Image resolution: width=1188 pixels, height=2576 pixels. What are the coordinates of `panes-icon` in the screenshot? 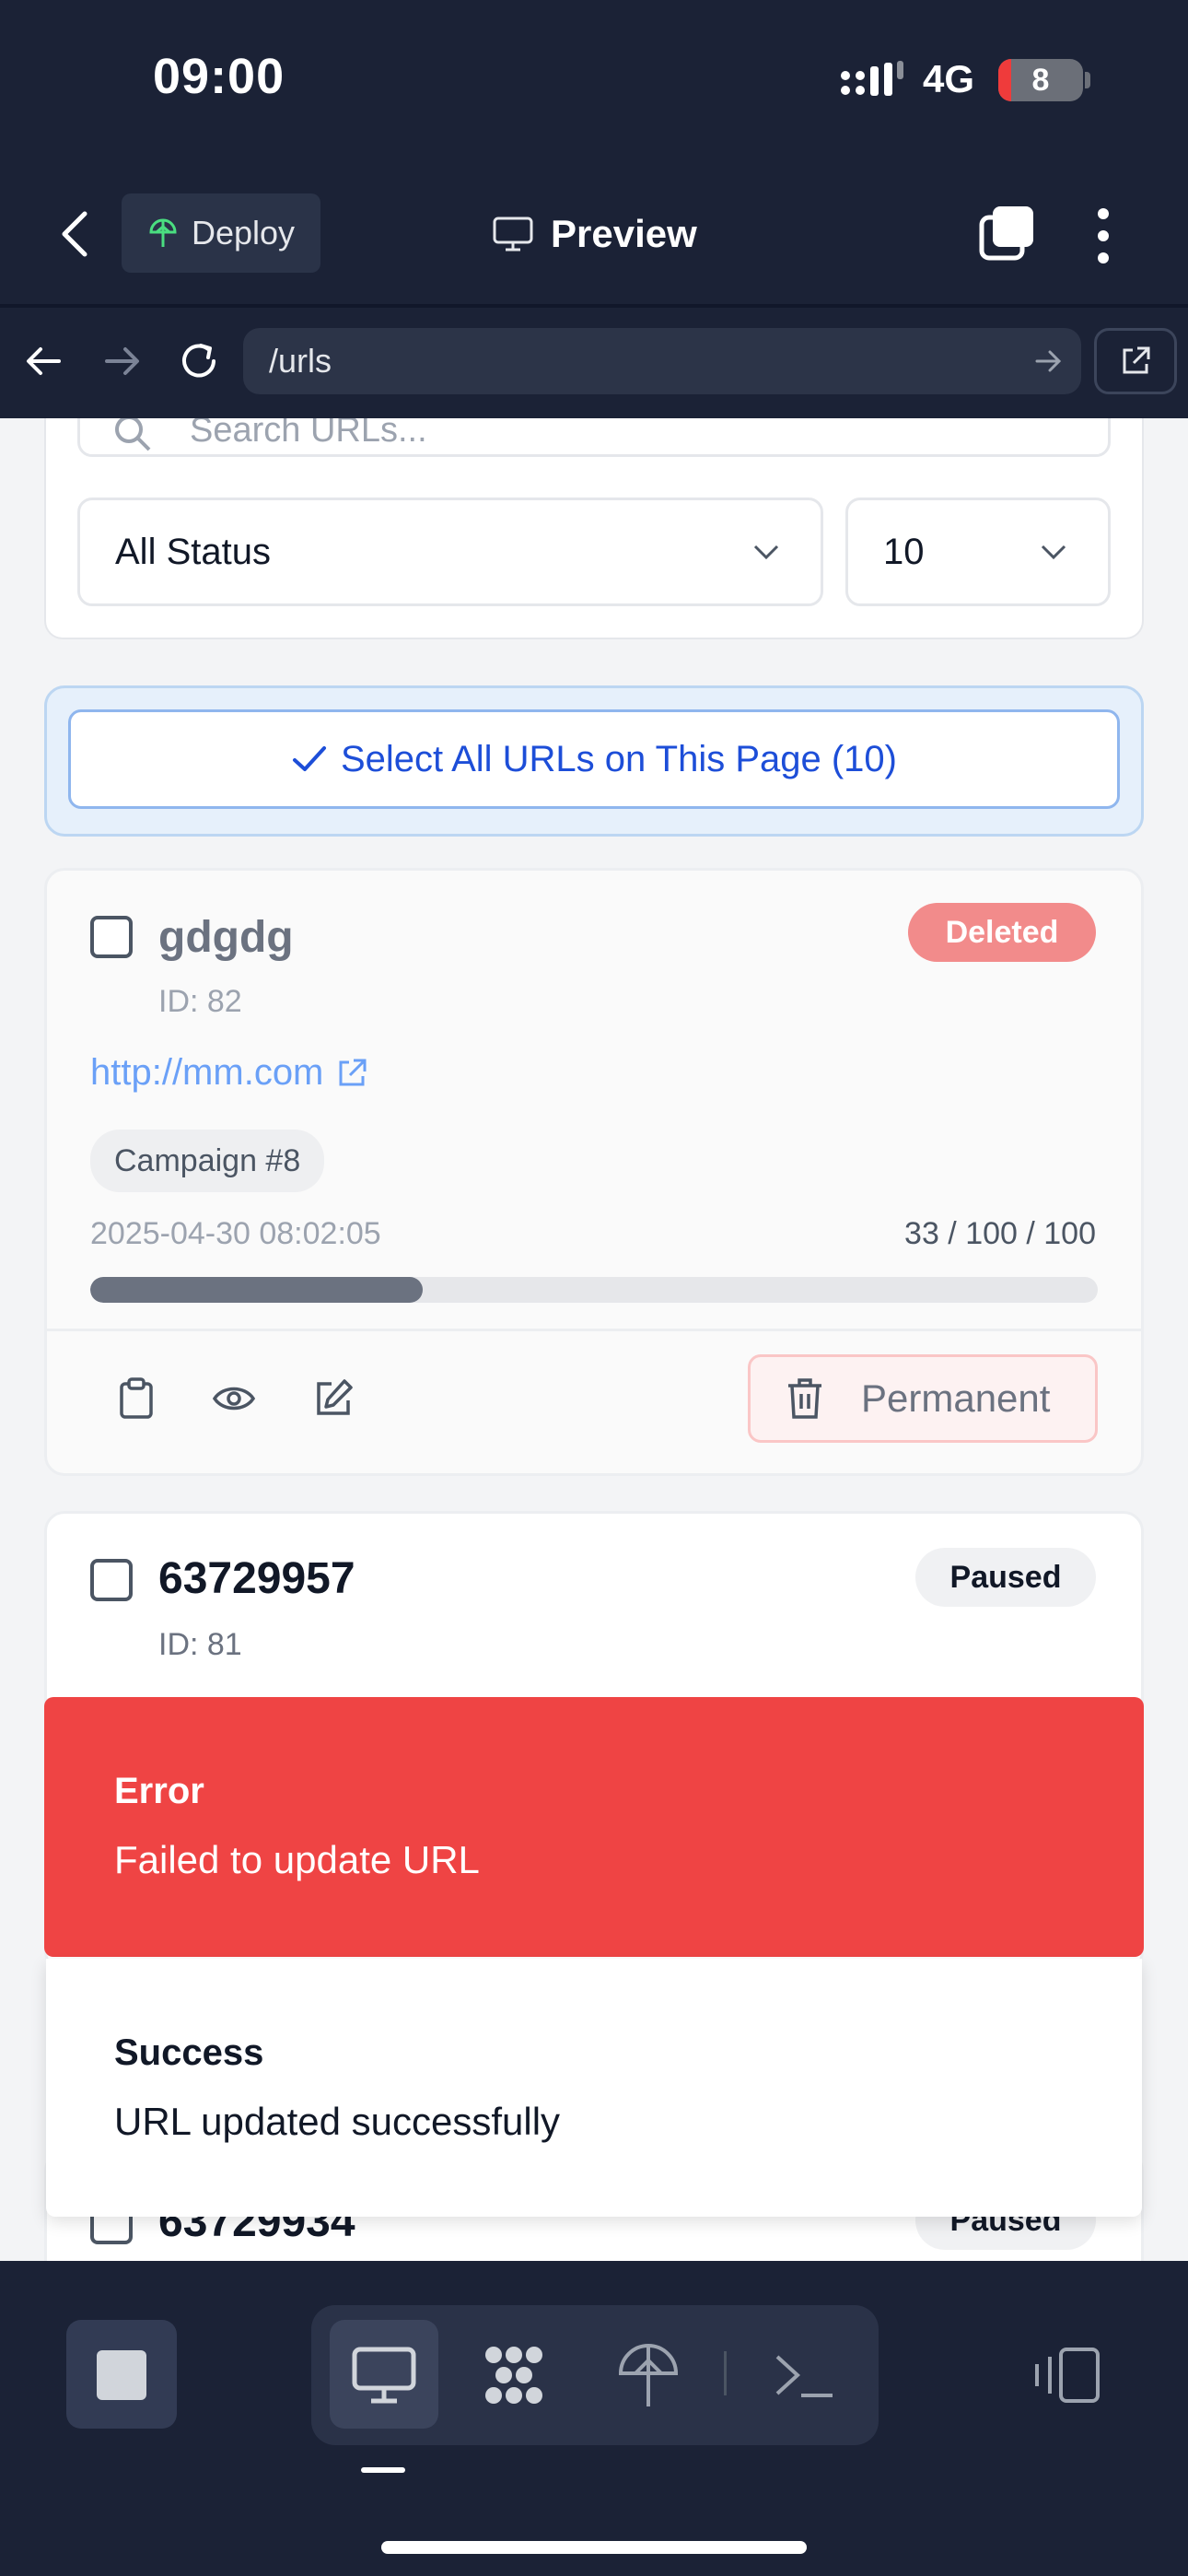 It's located at (1066, 2375).